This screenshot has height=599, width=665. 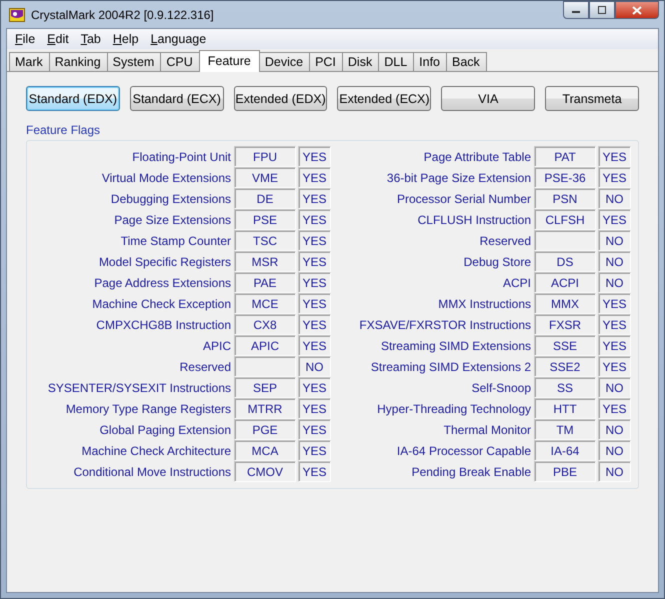 What do you see at coordinates (217, 346) in the screenshot?
I see `flag-name: APIC` at bounding box center [217, 346].